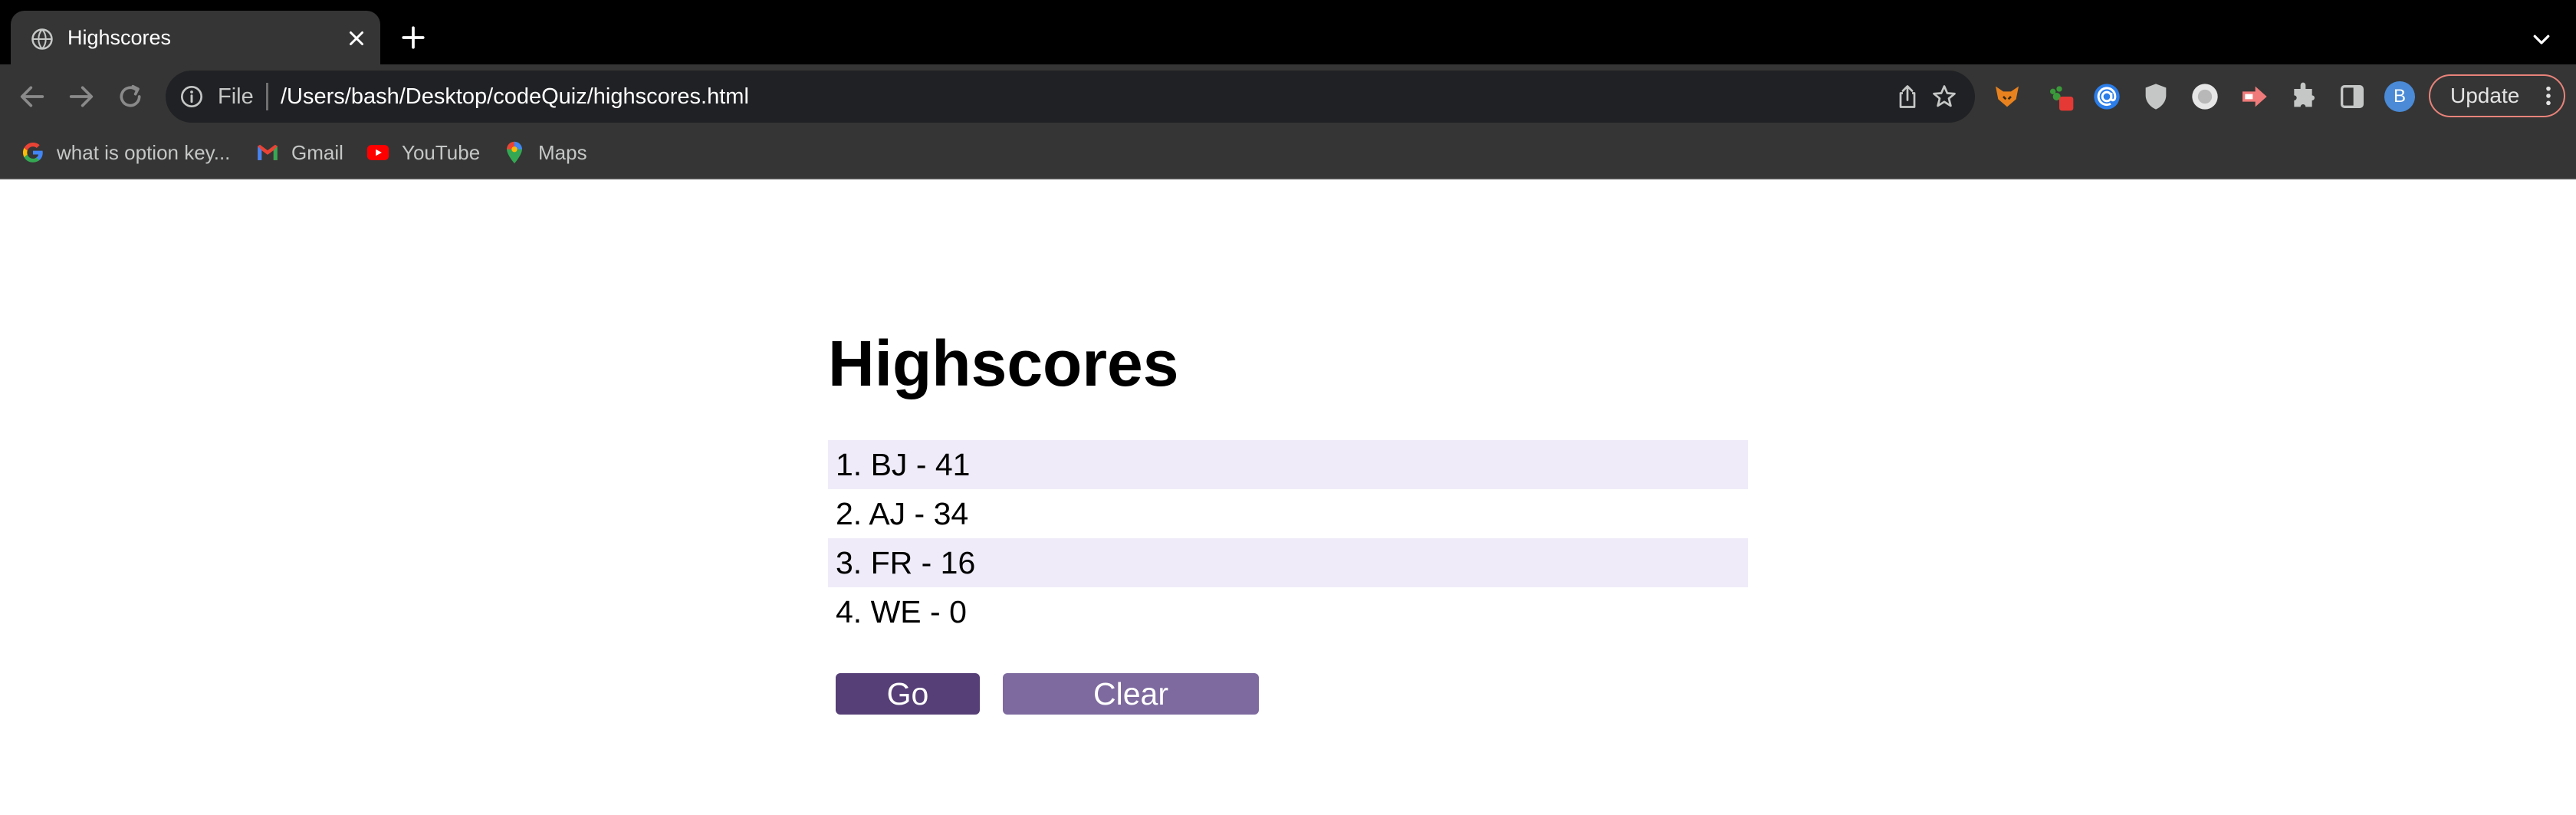 The width and height of the screenshot is (2576, 815). I want to click on omnibox-divider, so click(267, 96).